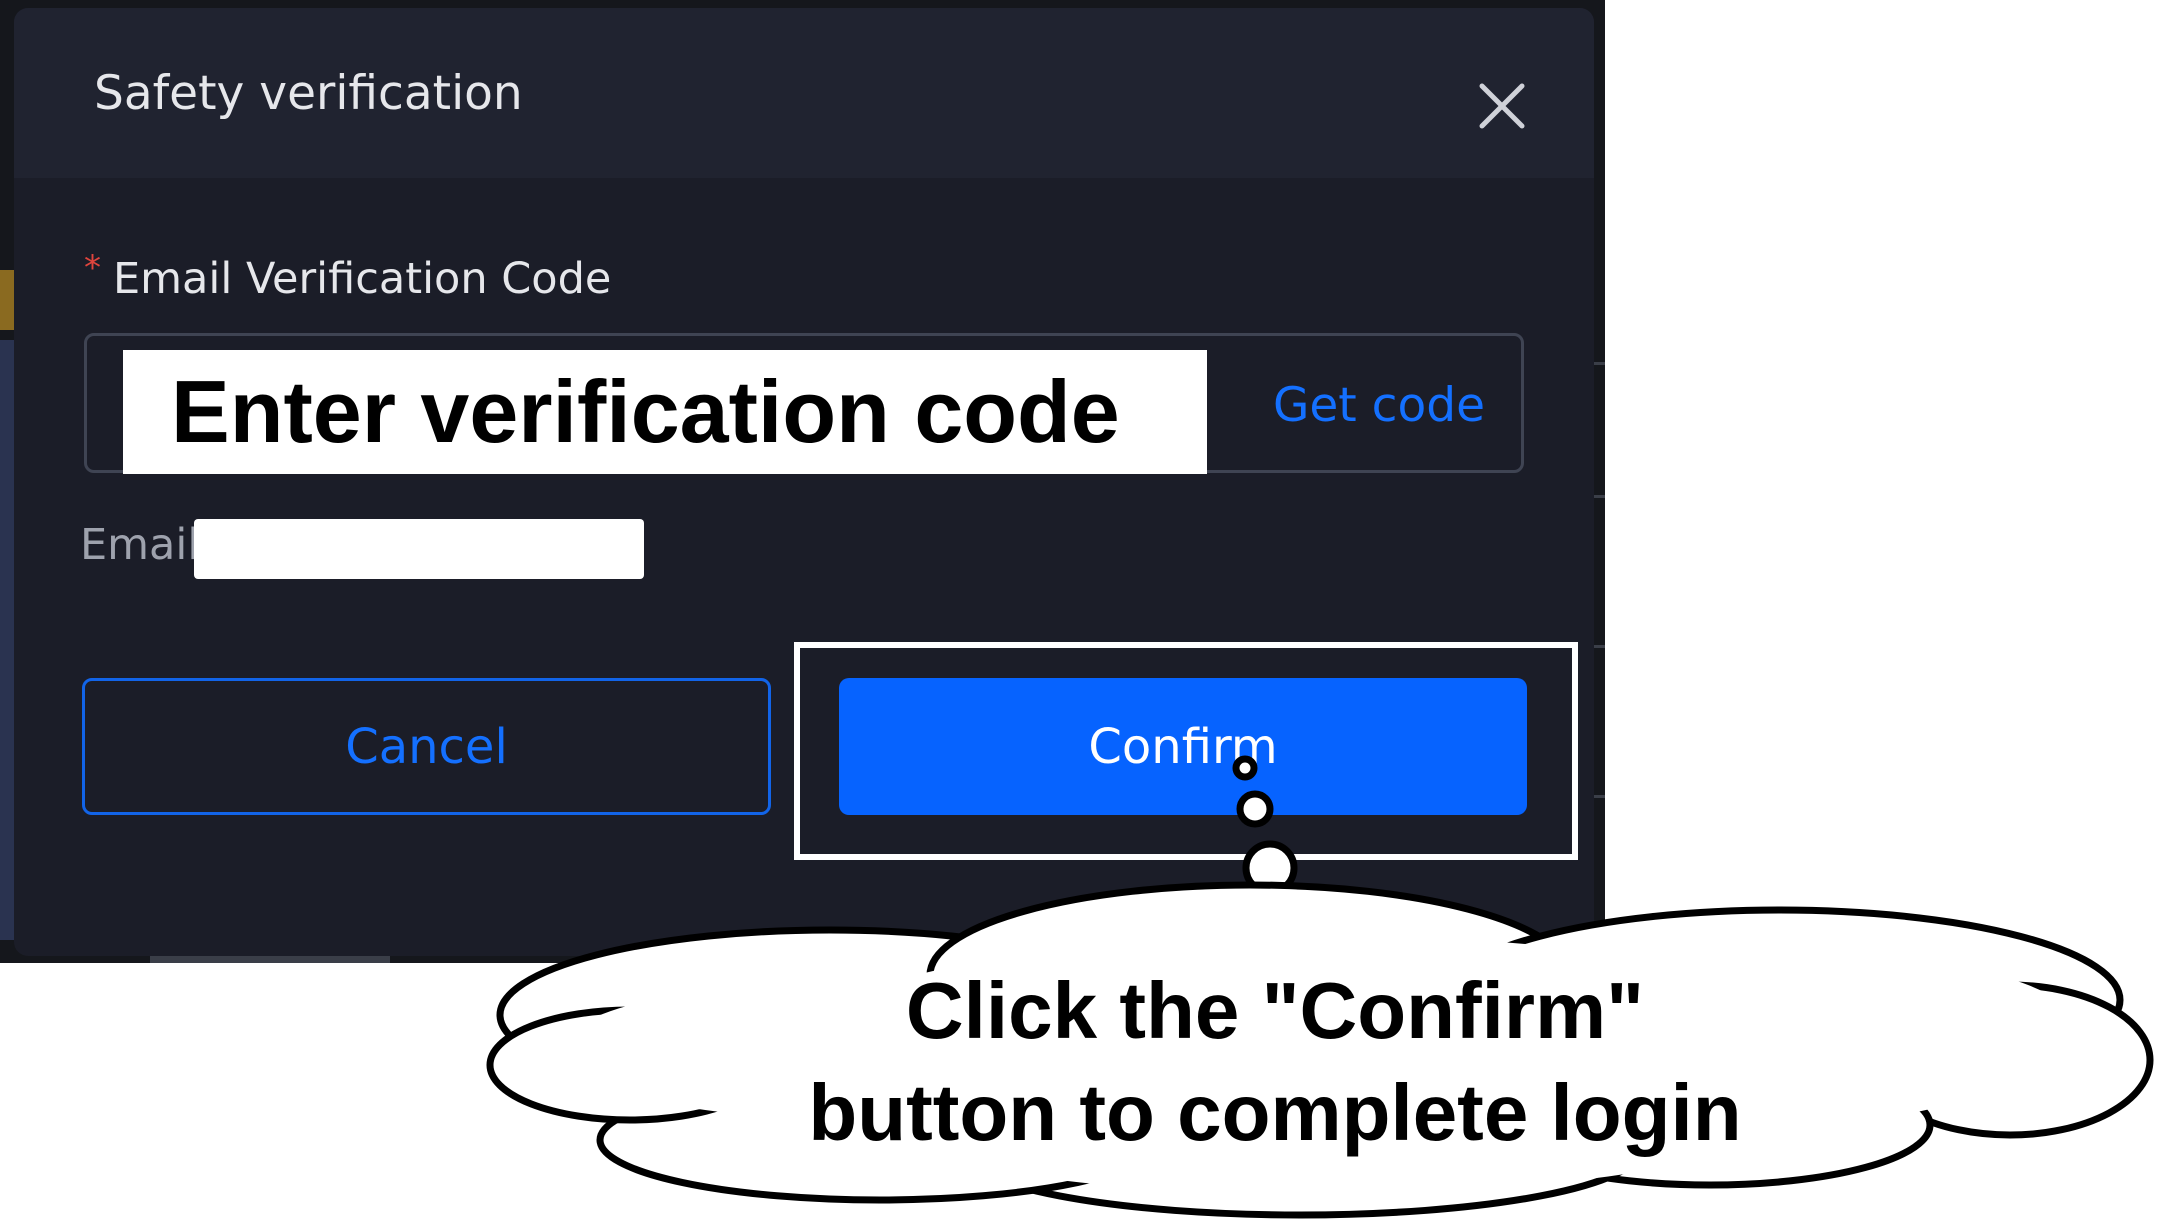  Describe the element at coordinates (1275, 1010) in the screenshot. I see `callout-line-1: Click the "Confirm"` at that location.